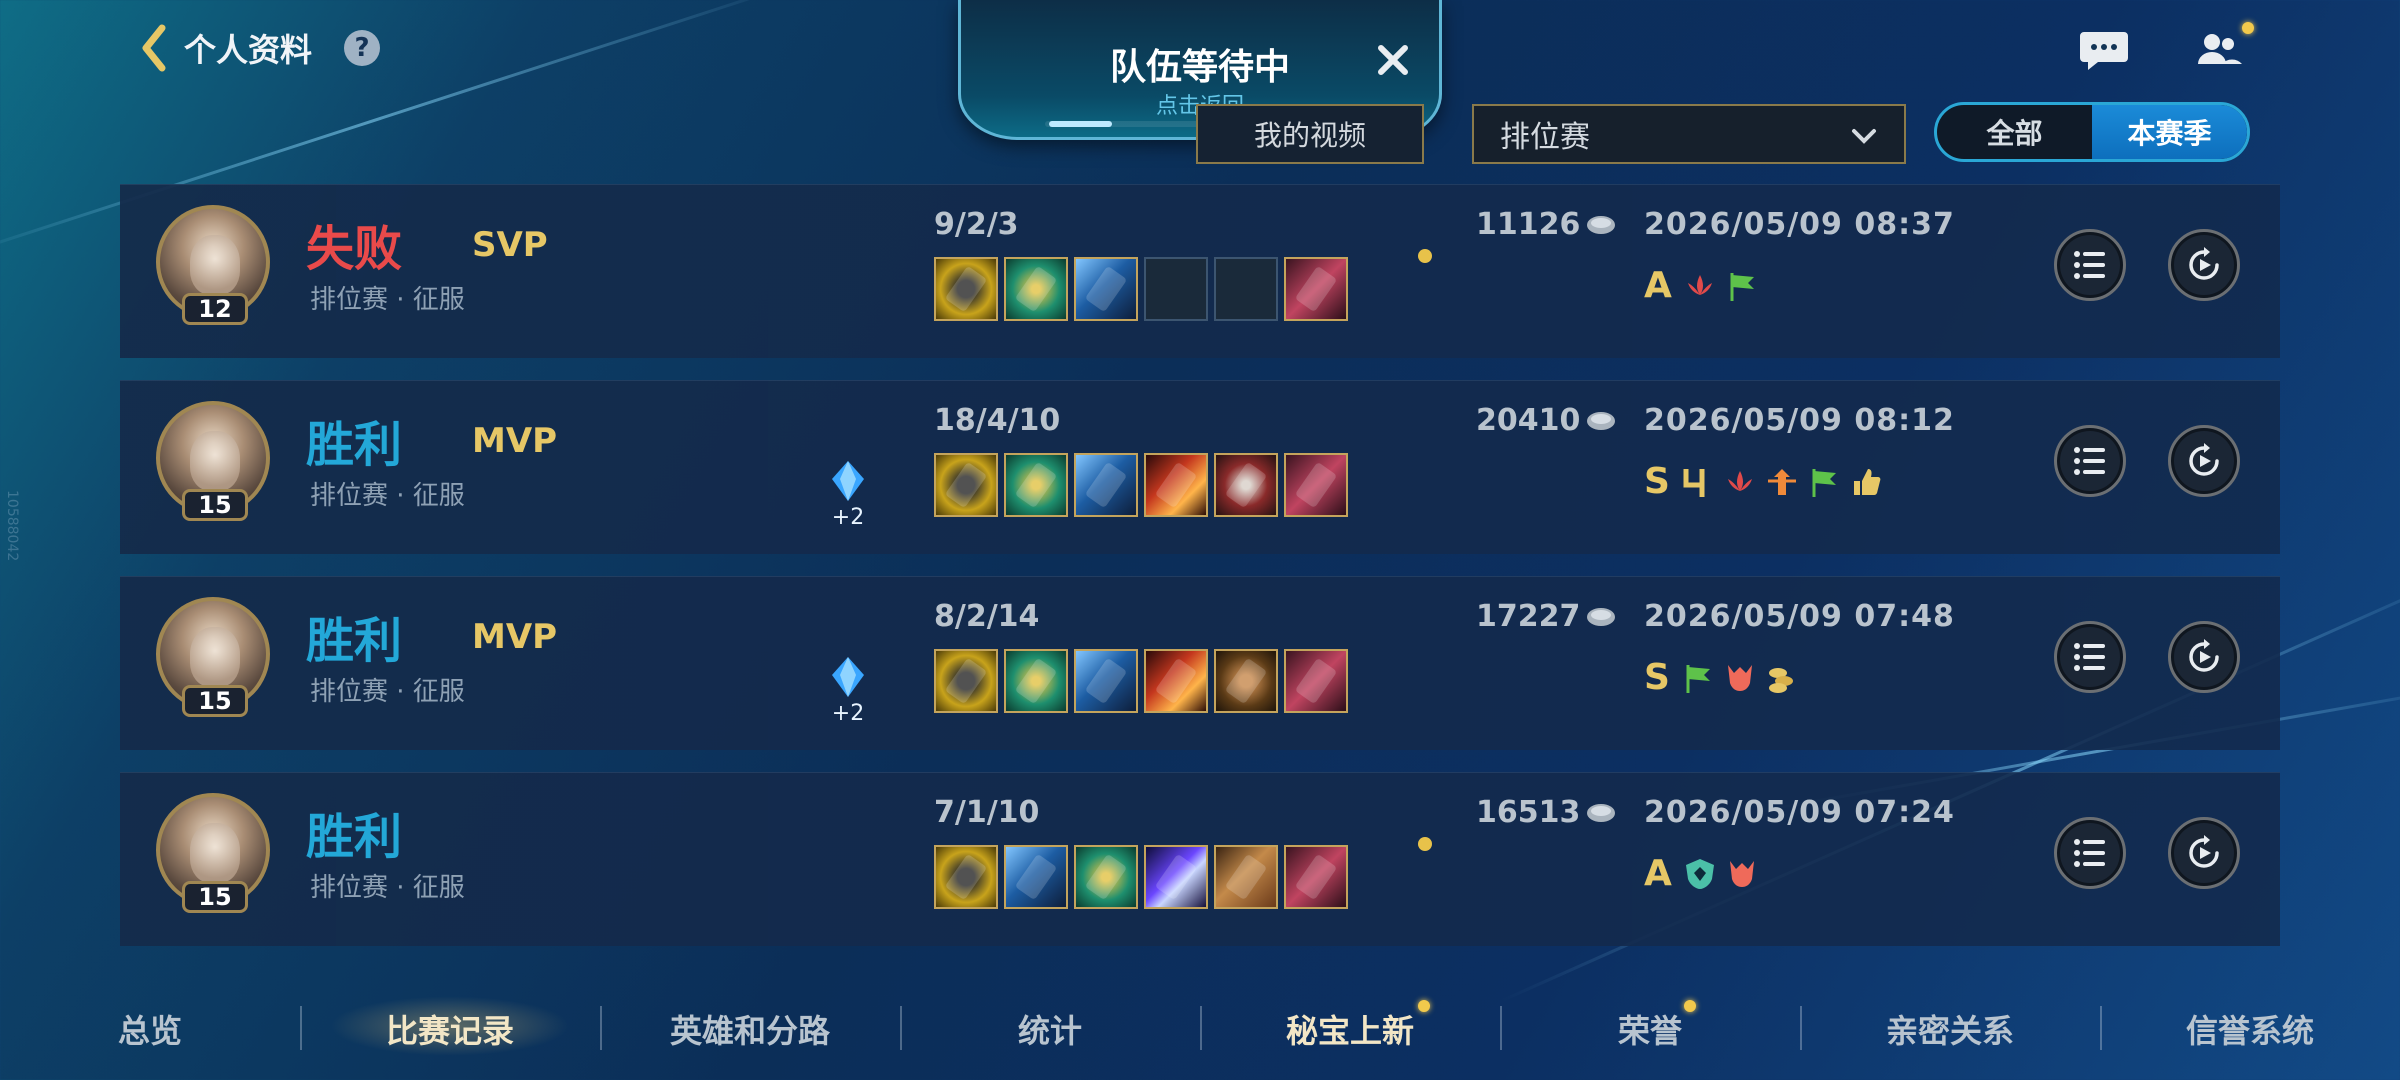 This screenshot has width=2400, height=1080. Describe the element at coordinates (1310, 134) in the screenshot. I see `my-video-button: 我的视频` at that location.